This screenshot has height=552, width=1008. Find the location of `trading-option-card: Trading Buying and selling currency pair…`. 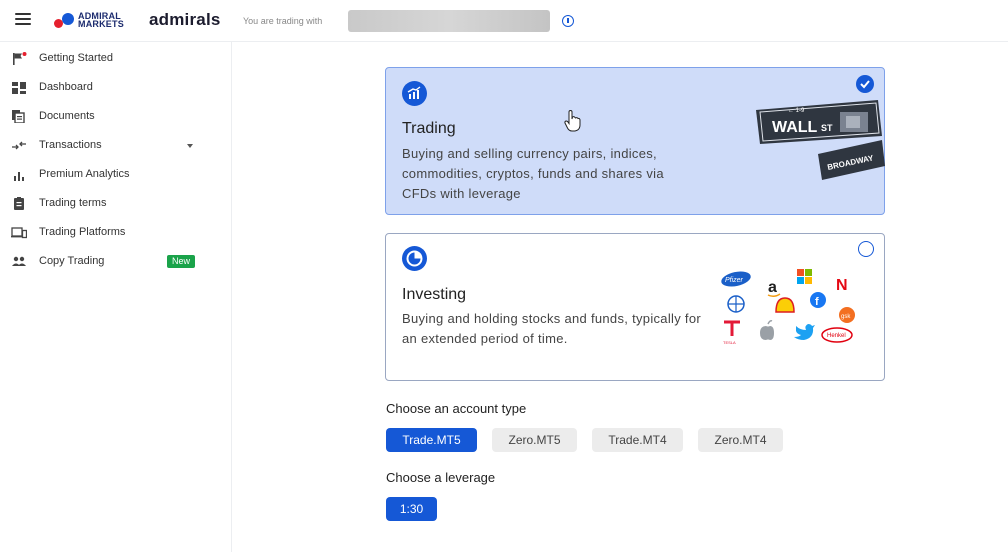

trading-option-card: Trading Buying and selling currency pair… is located at coordinates (635, 141).